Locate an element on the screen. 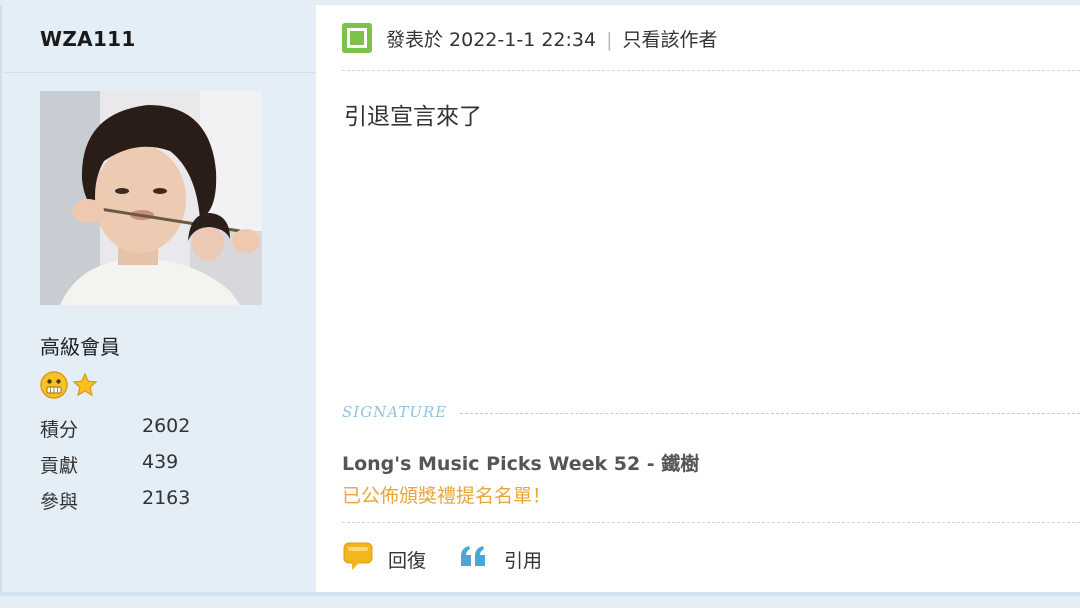  smiley-icon is located at coordinates (69, 385).